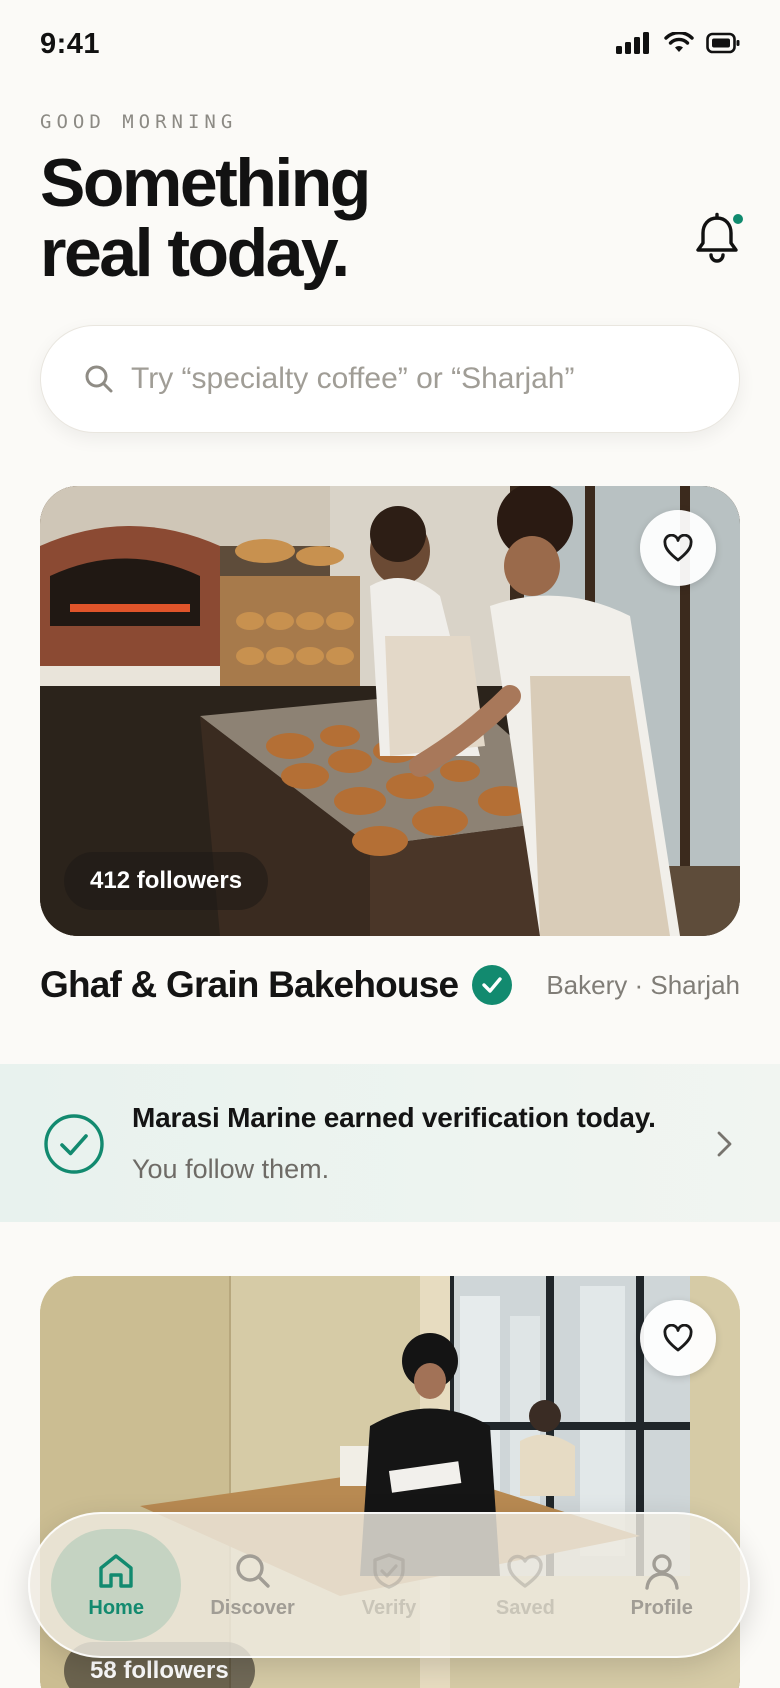 The height and width of the screenshot is (1688, 780). What do you see at coordinates (723, 43) in the screenshot?
I see `battery-icon` at bounding box center [723, 43].